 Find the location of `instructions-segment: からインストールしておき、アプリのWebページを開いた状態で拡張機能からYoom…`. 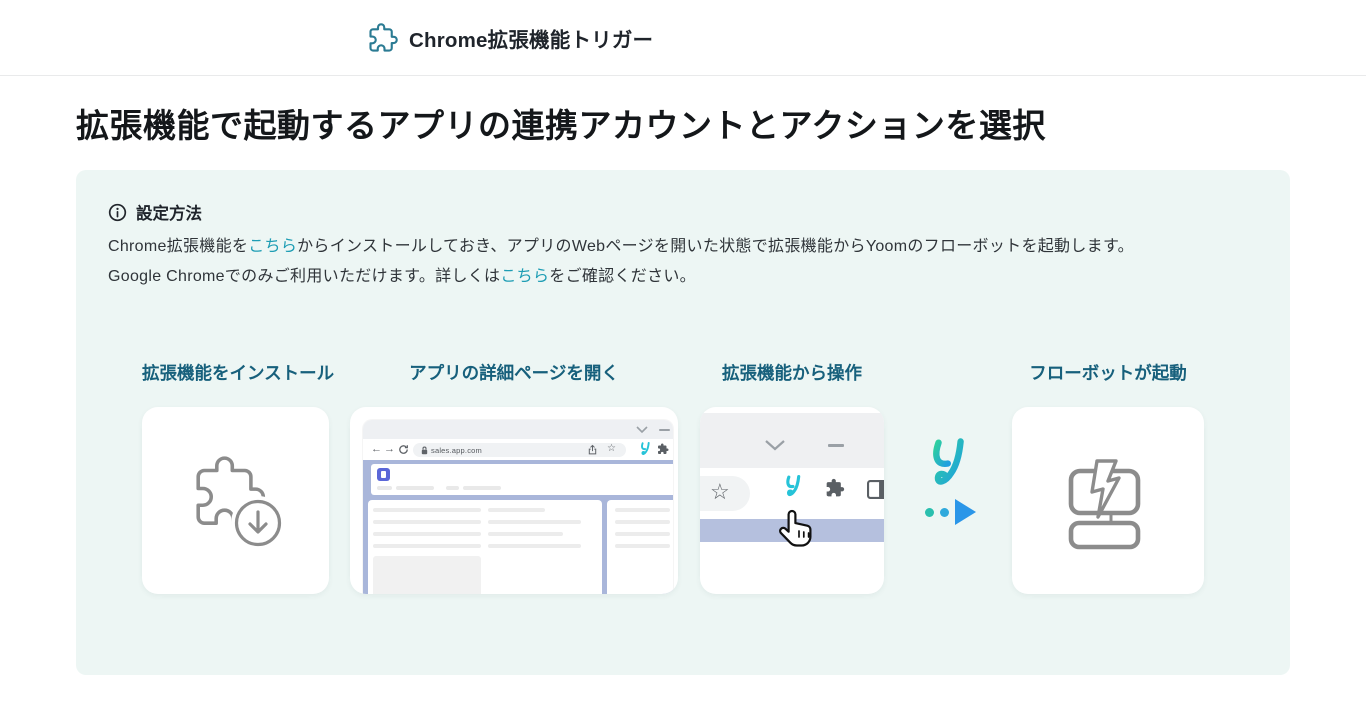

instructions-segment: からインストールしておき、アプリのWebページを開いた状態で拡張機能からYoom… is located at coordinates (715, 246).